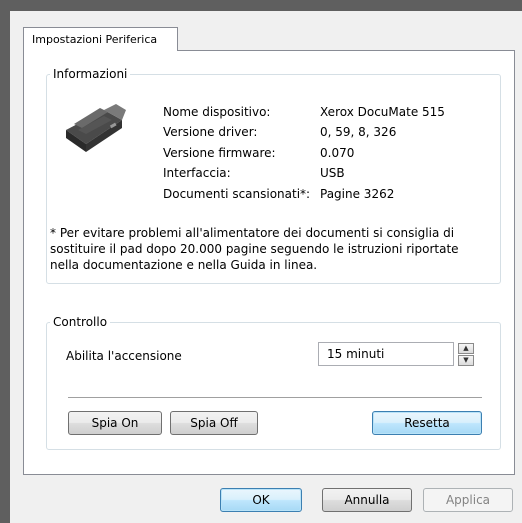  I want to click on control-separator, so click(275, 398).